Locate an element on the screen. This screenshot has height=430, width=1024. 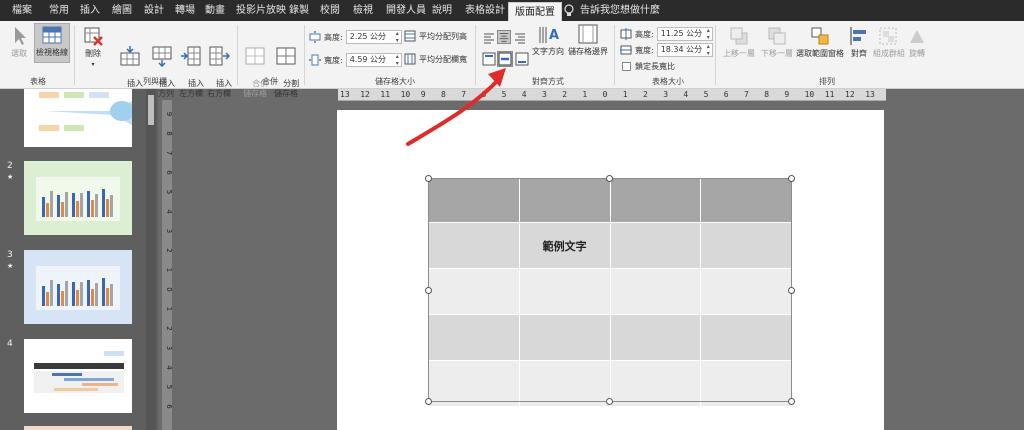
send-backward-button: 下移一層 is located at coordinates (777, 42).